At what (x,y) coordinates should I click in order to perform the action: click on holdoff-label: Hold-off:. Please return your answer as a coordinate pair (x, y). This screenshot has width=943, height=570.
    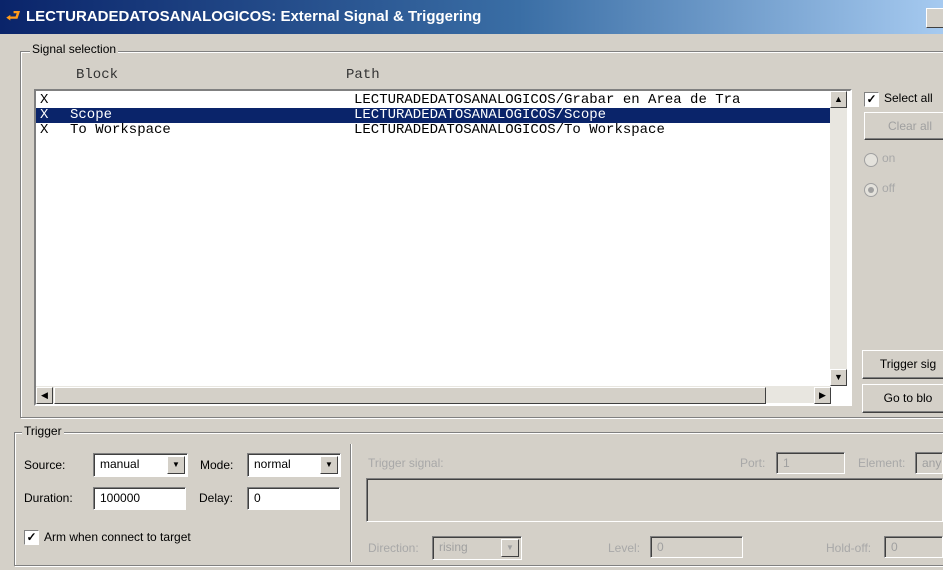
    Looking at the image, I should click on (849, 548).